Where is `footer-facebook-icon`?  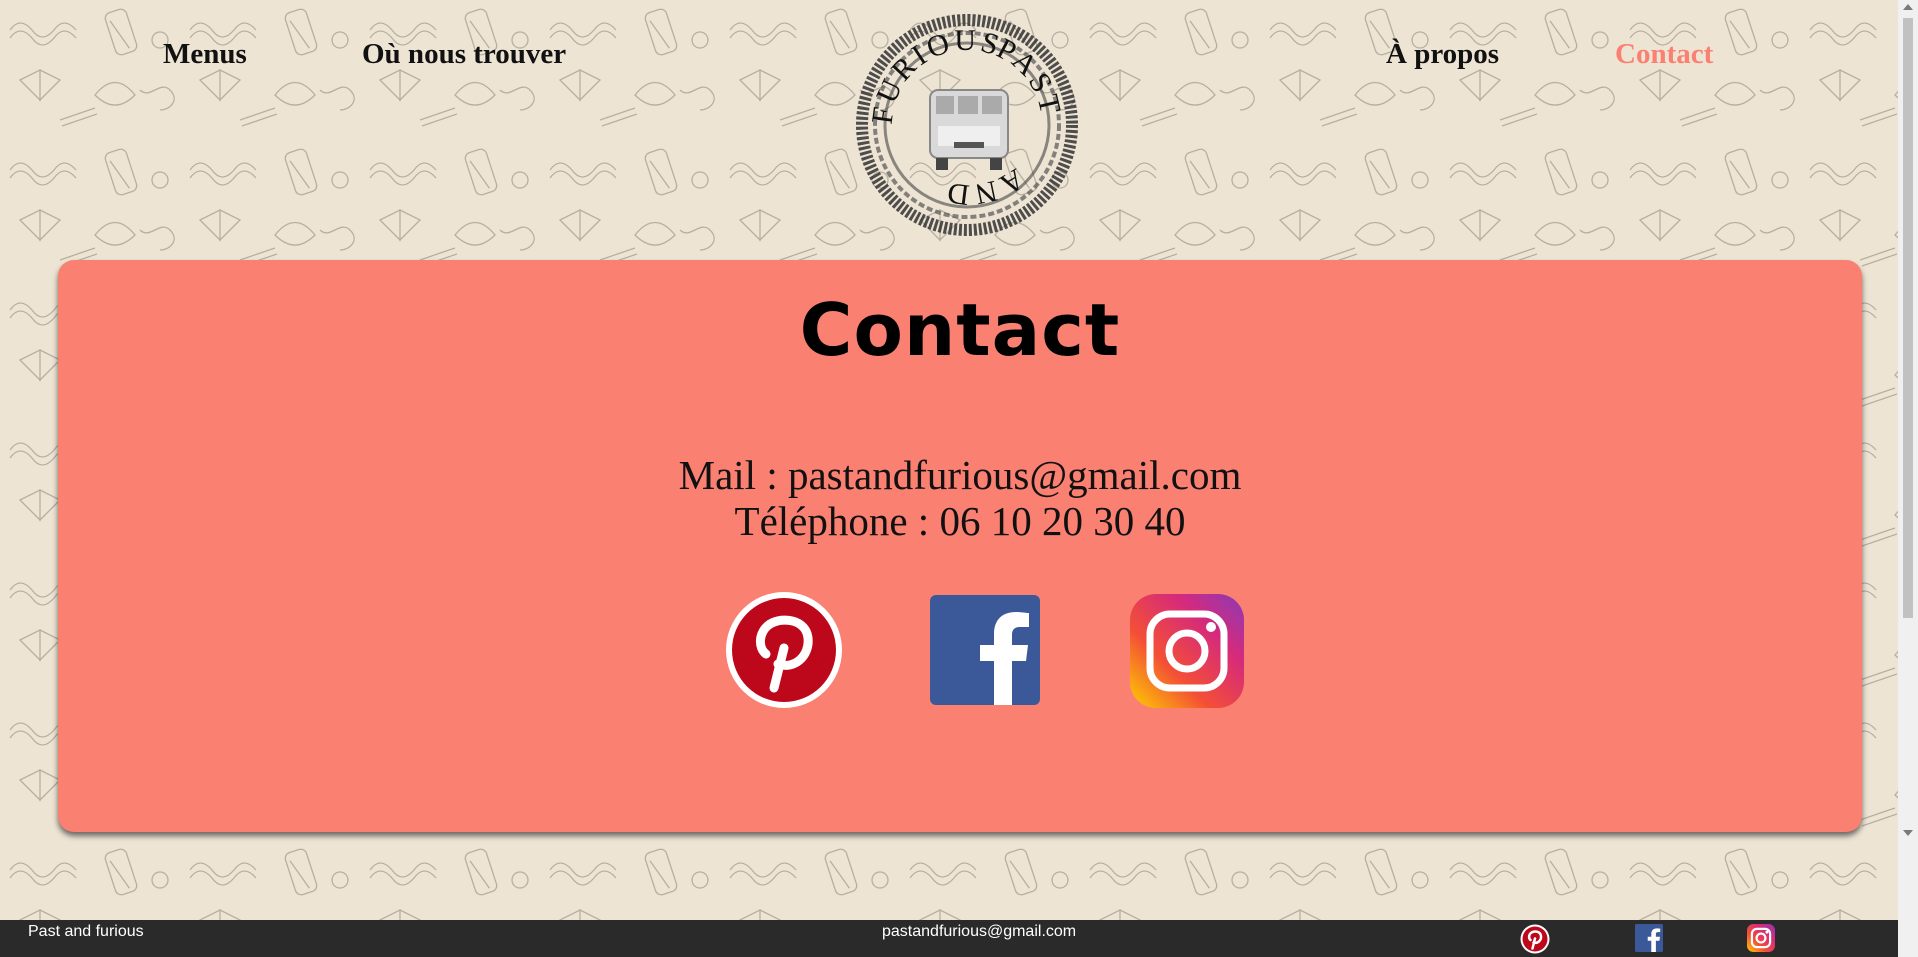 footer-facebook-icon is located at coordinates (1649, 938).